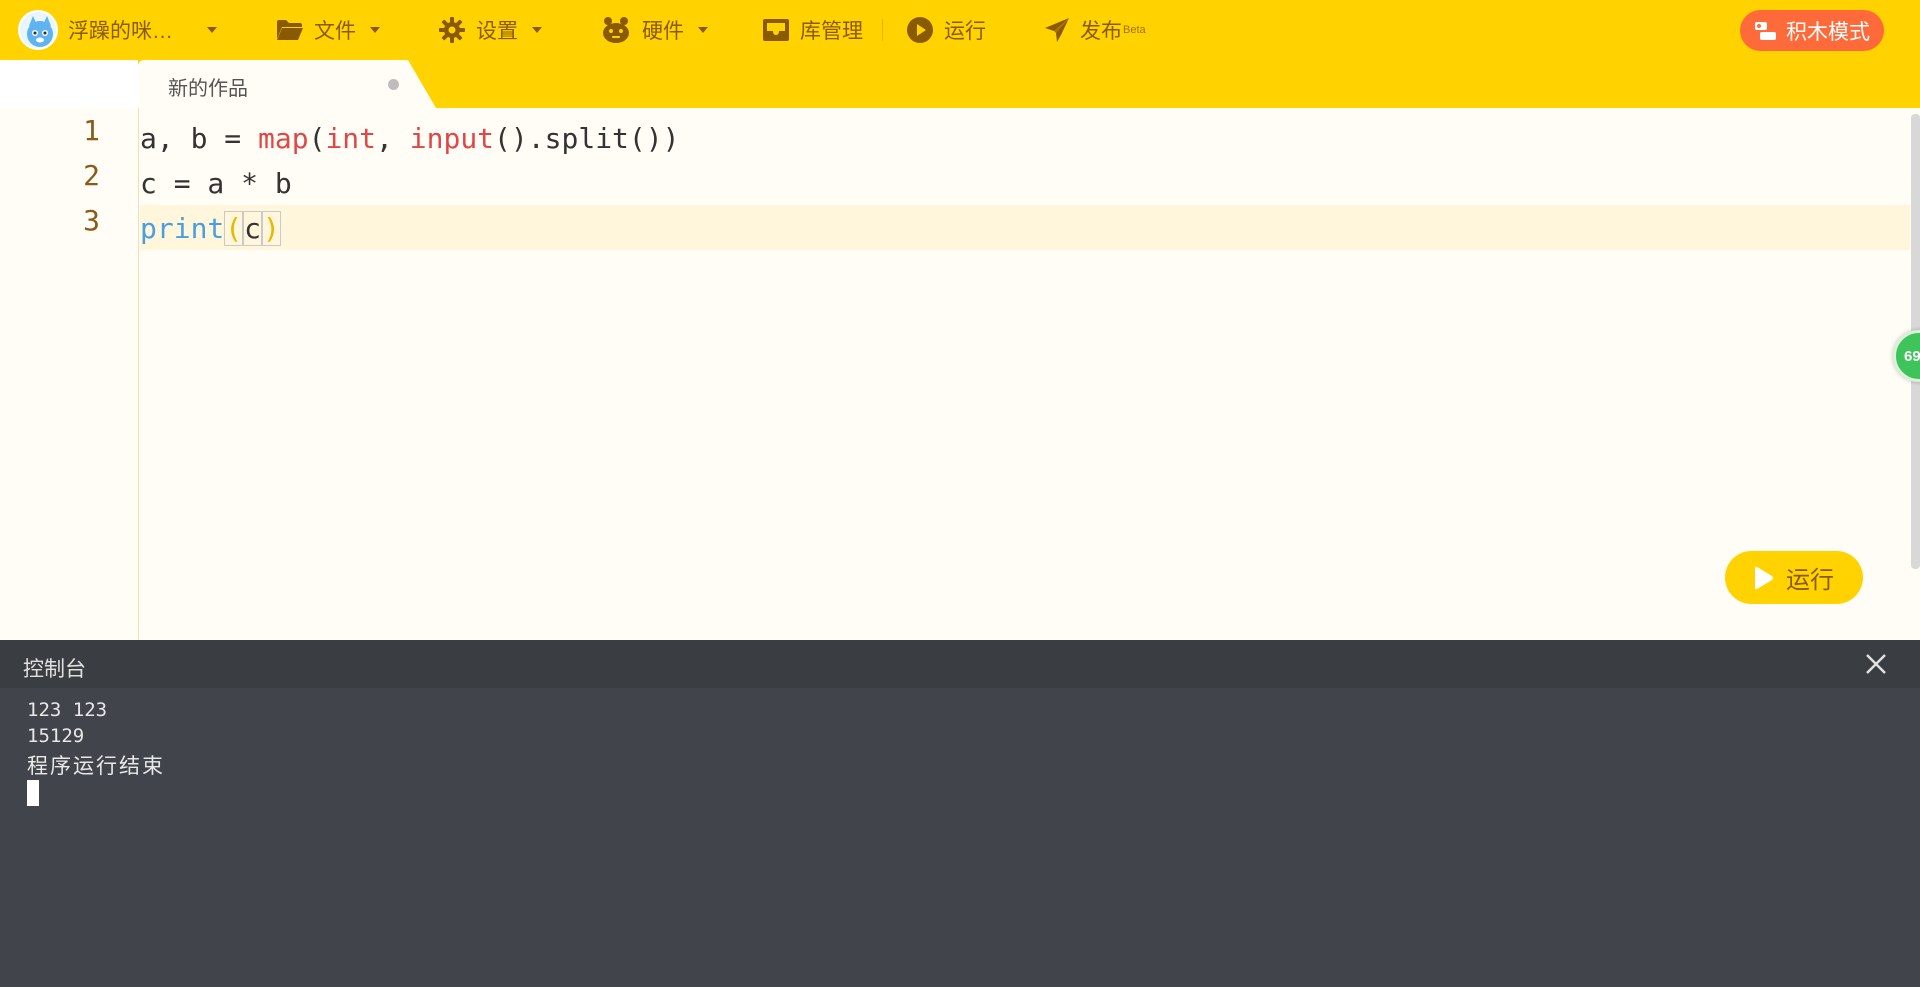  I want to click on run-toolbar-button: 运行, so click(946, 30).